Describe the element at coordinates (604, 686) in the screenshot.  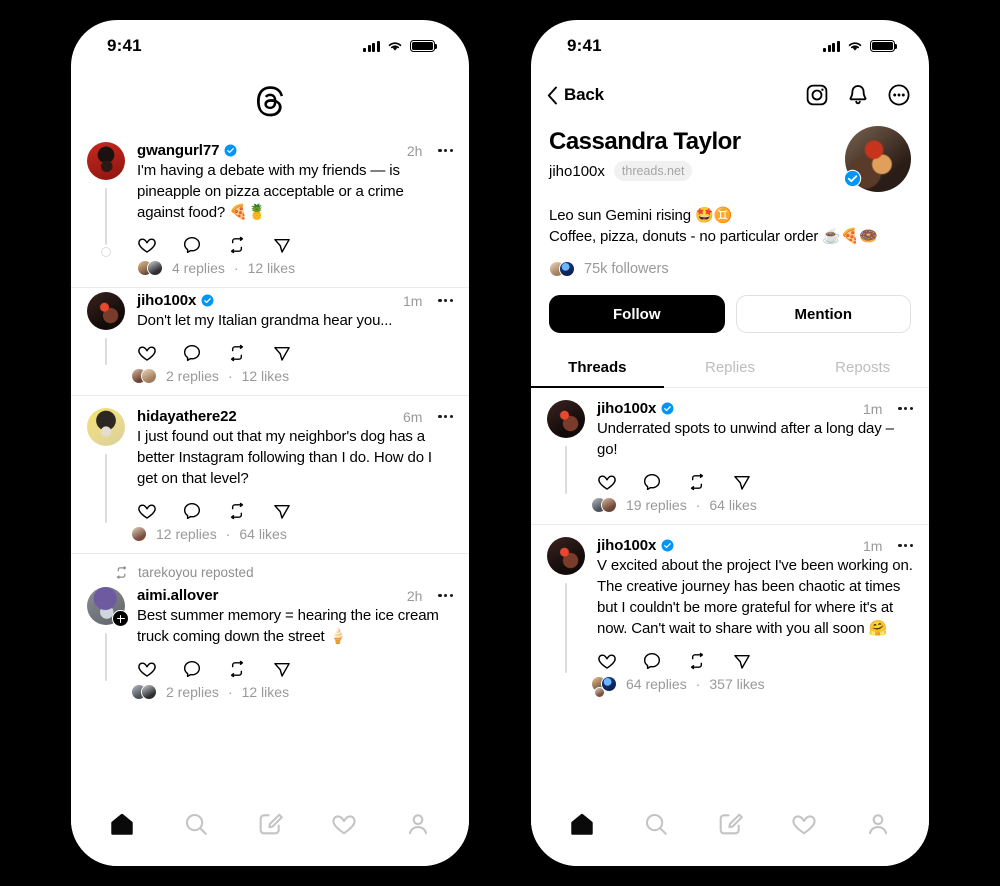
I see `reply-facepile` at that location.